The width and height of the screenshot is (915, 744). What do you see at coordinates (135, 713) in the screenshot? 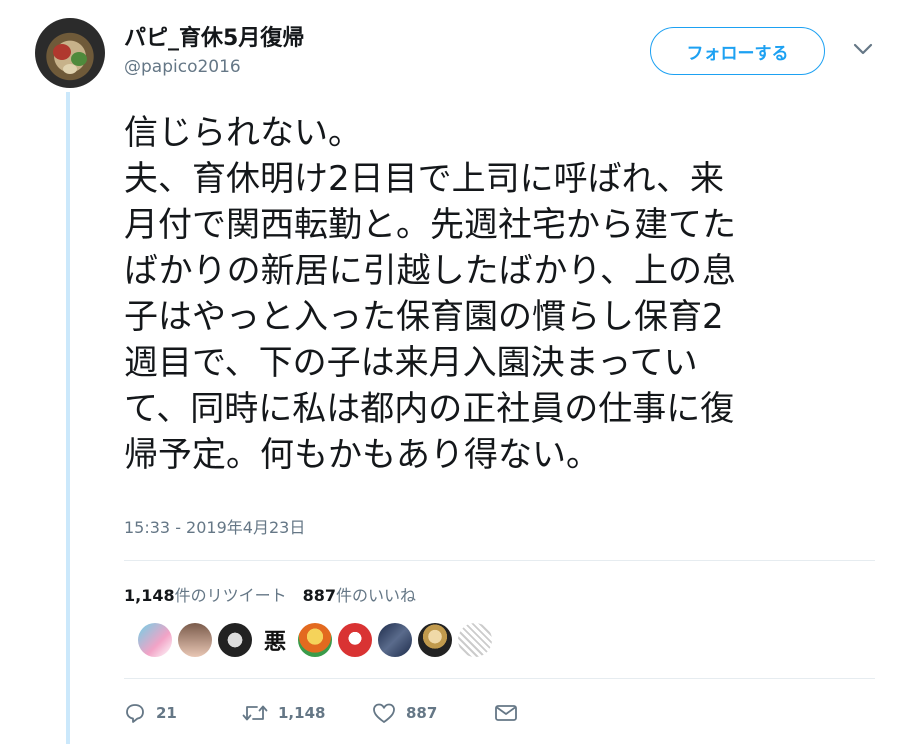
I see `reply-icon` at bounding box center [135, 713].